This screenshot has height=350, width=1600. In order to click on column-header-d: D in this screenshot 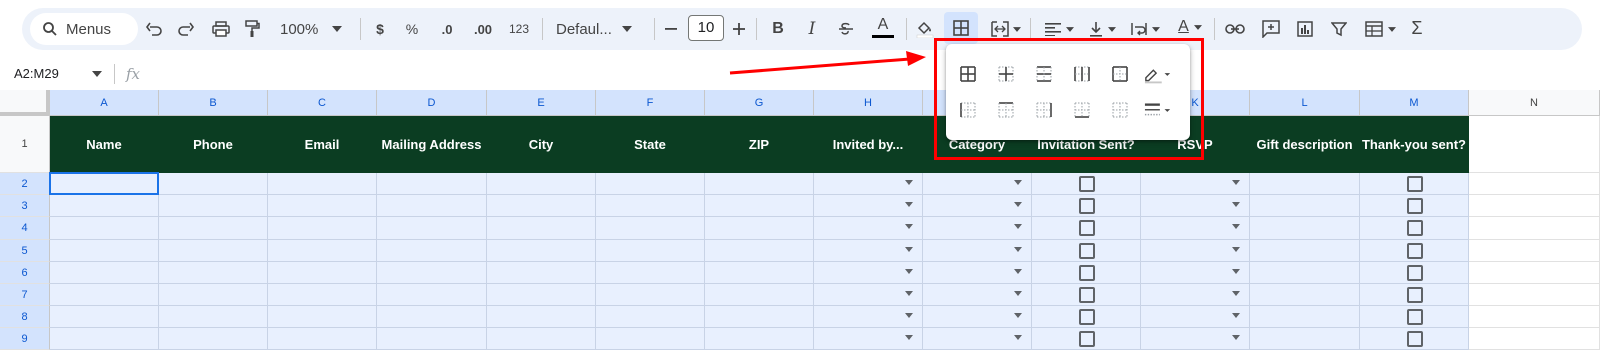, I will do `click(432, 103)`.